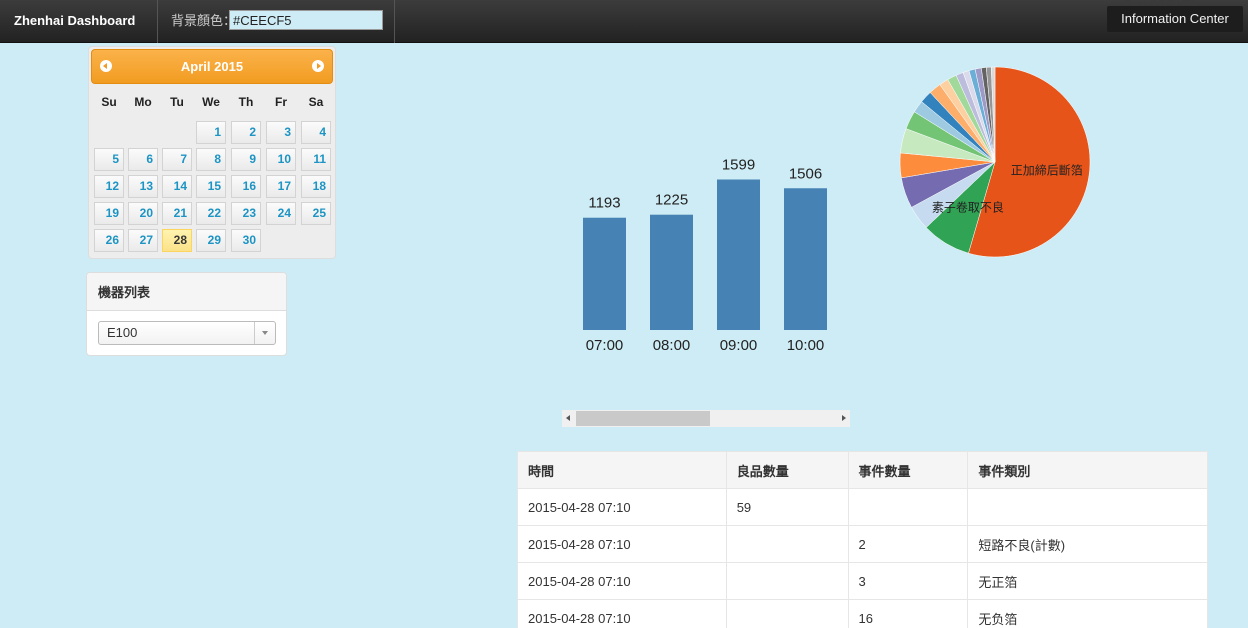 This screenshot has width=1248, height=628. What do you see at coordinates (604, 203) in the screenshot?
I see `bar-value-label: 1193` at bounding box center [604, 203].